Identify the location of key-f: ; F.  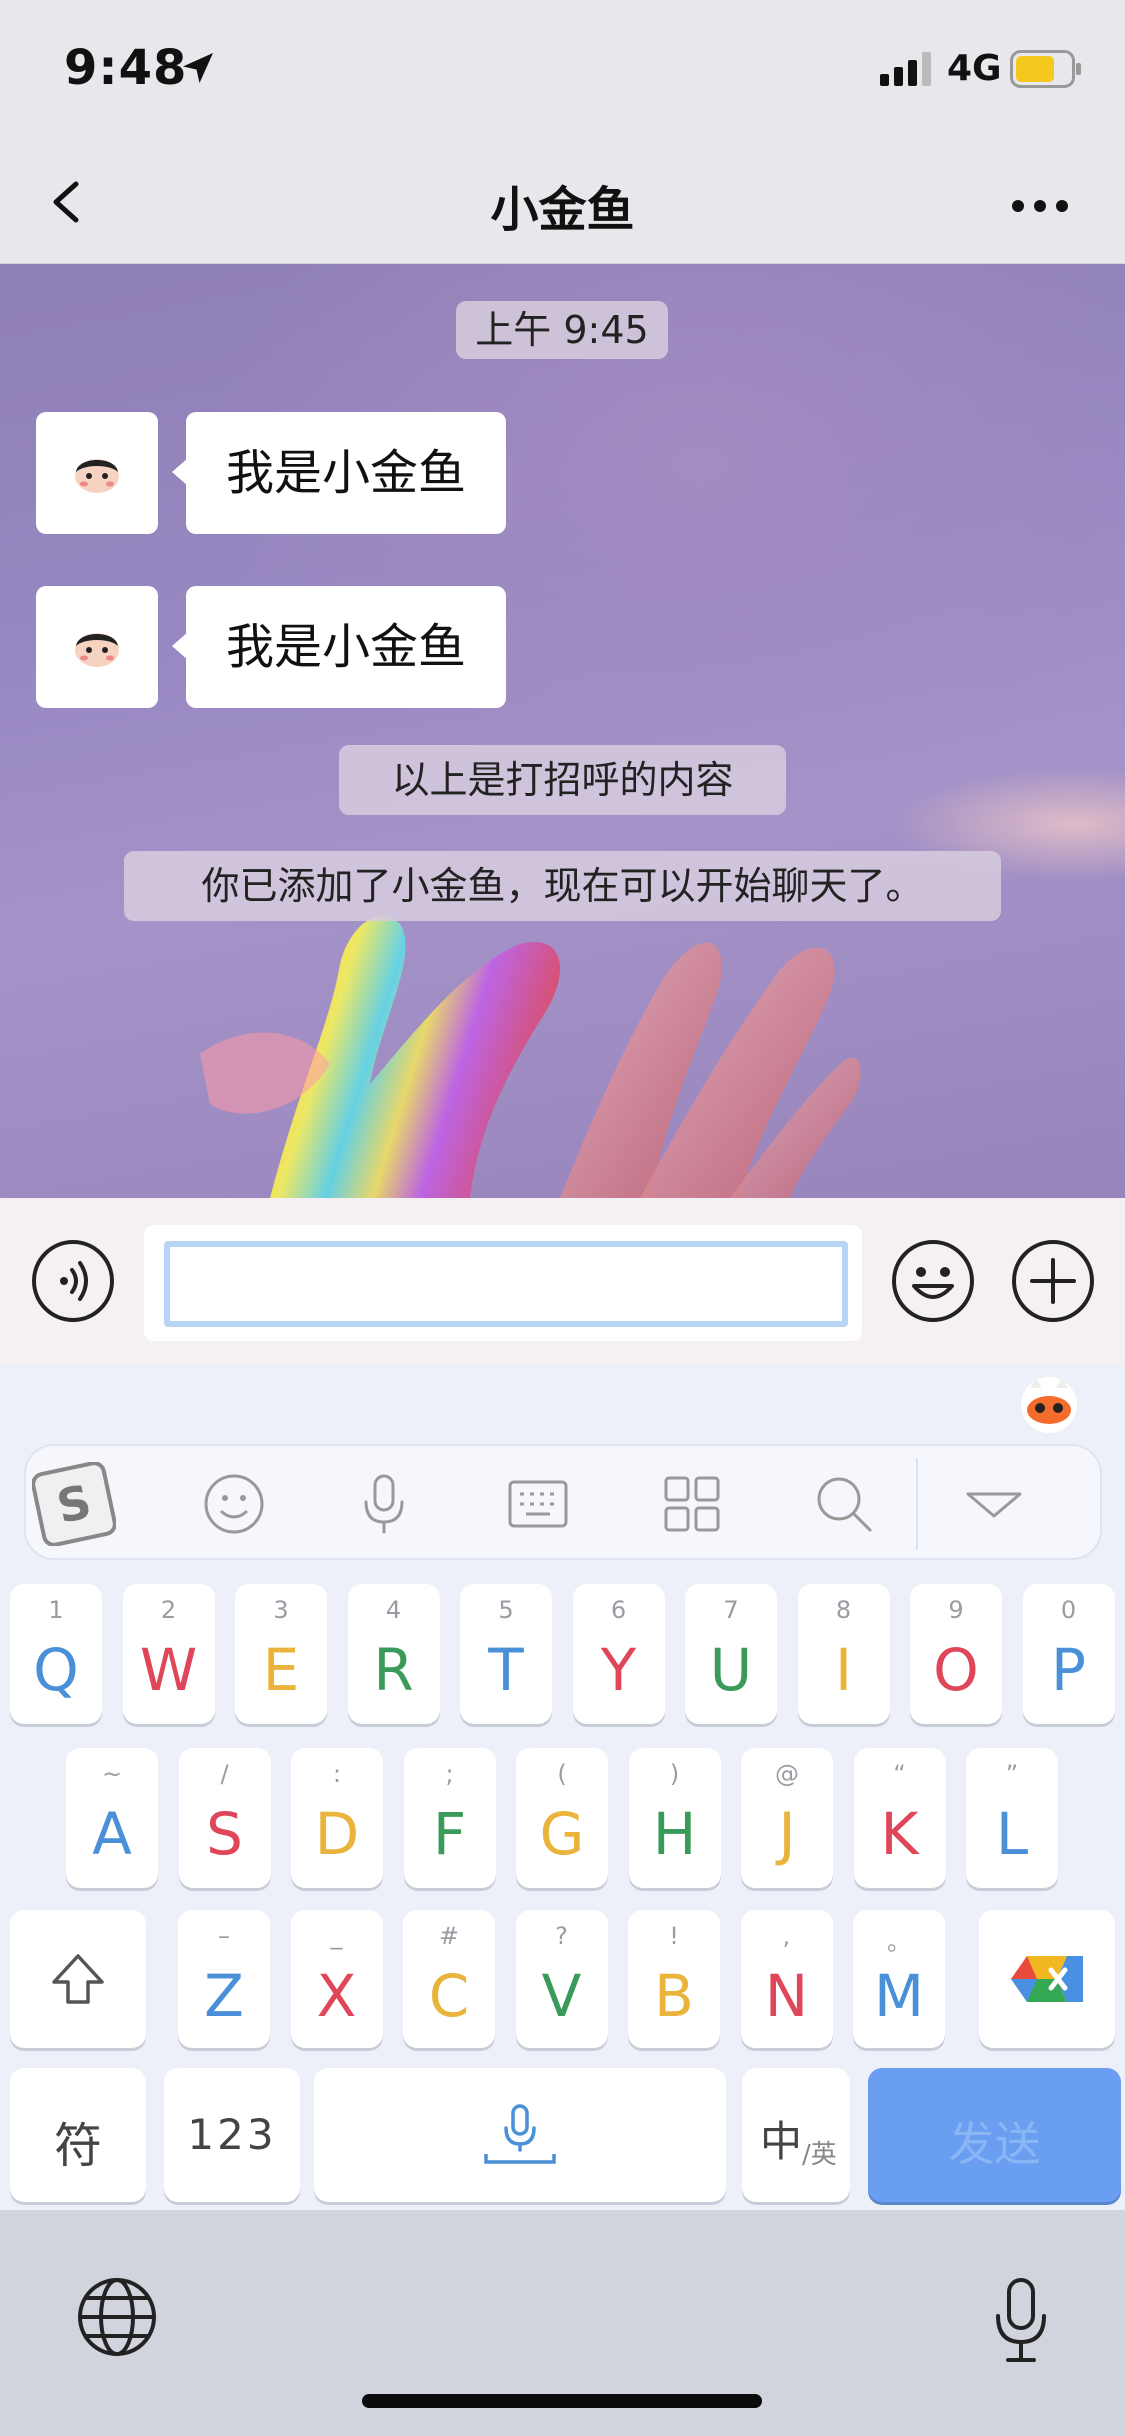
(449, 1818).